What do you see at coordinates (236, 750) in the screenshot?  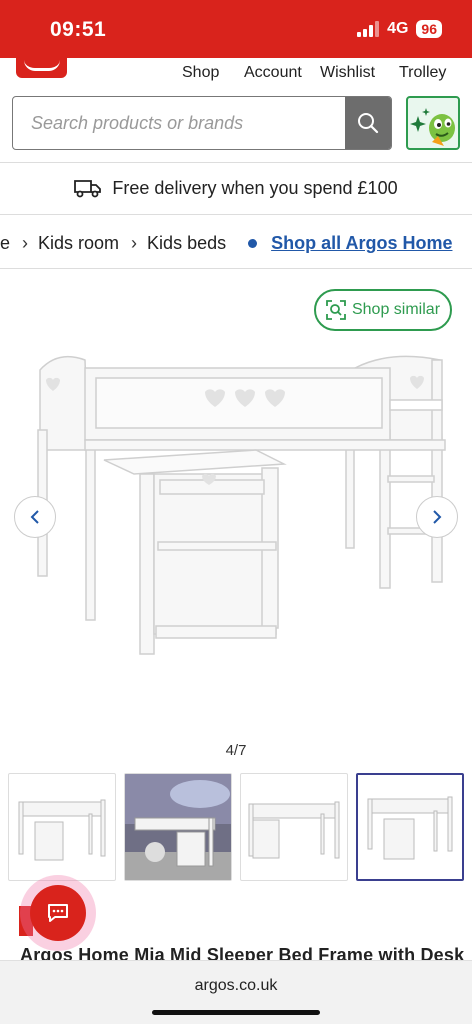 I see `image-counter: 4/7` at bounding box center [236, 750].